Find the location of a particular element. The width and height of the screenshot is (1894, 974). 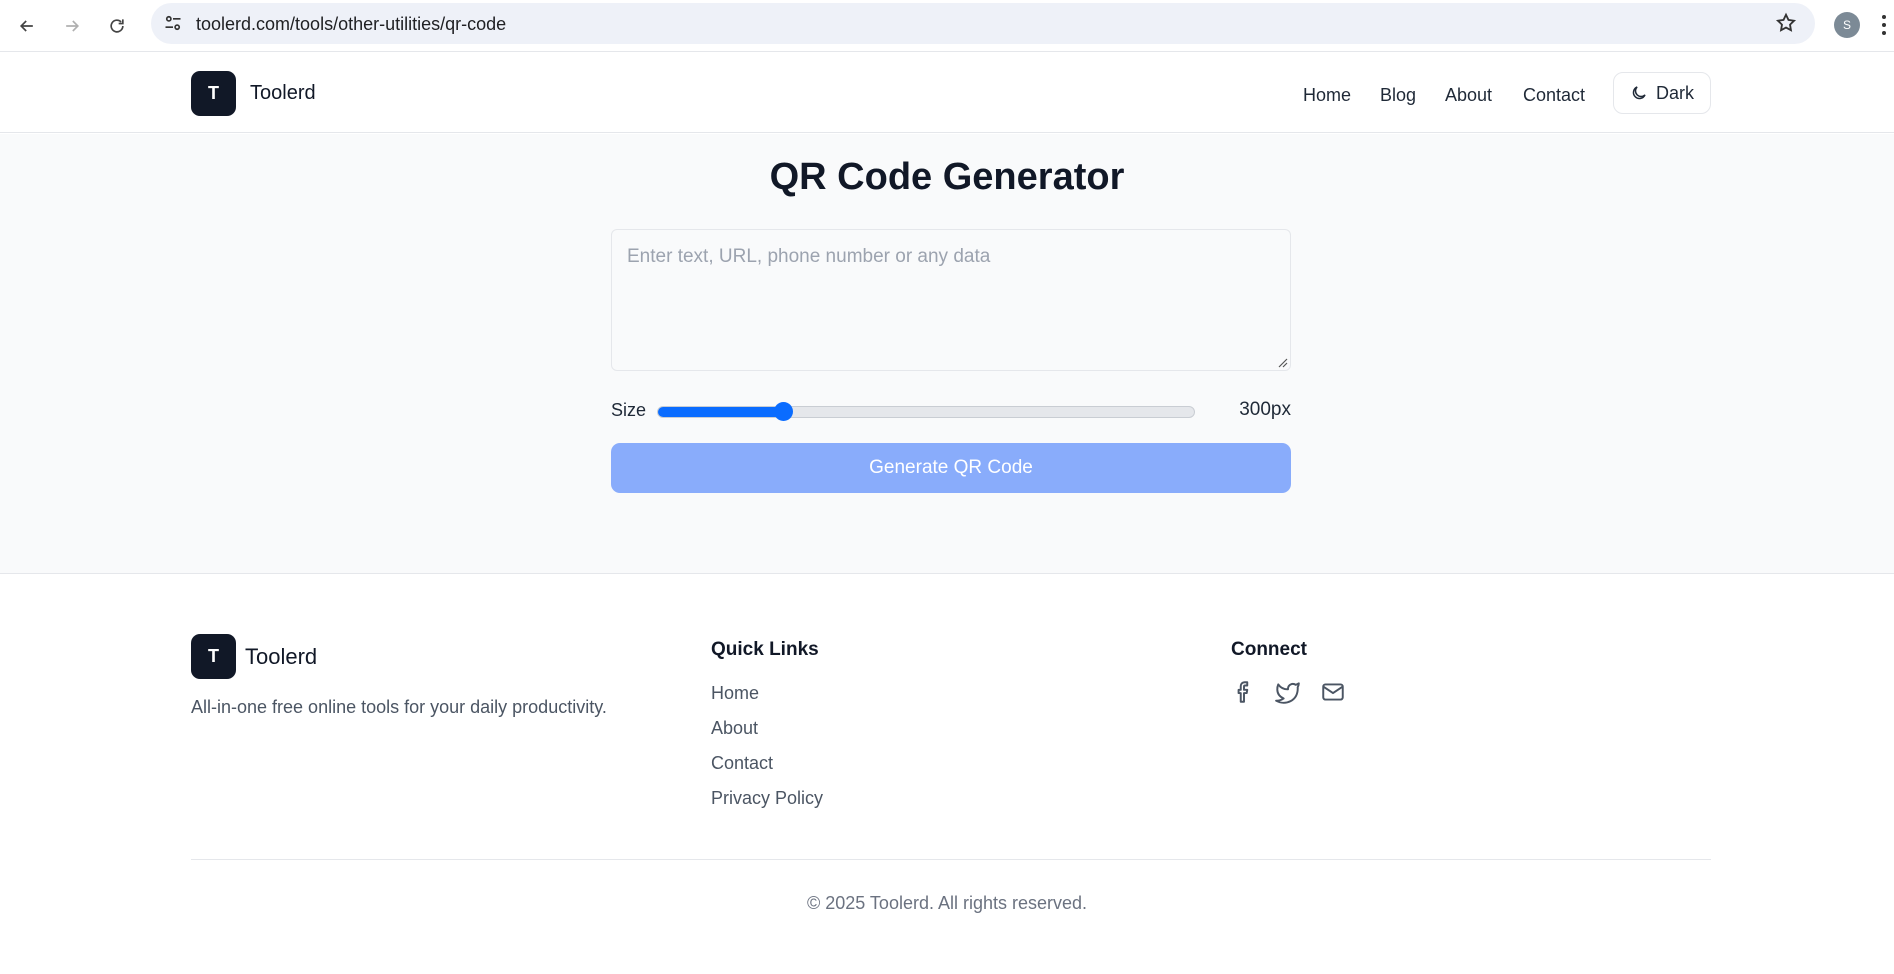

connect-title: Connect is located at coordinates (1269, 649).